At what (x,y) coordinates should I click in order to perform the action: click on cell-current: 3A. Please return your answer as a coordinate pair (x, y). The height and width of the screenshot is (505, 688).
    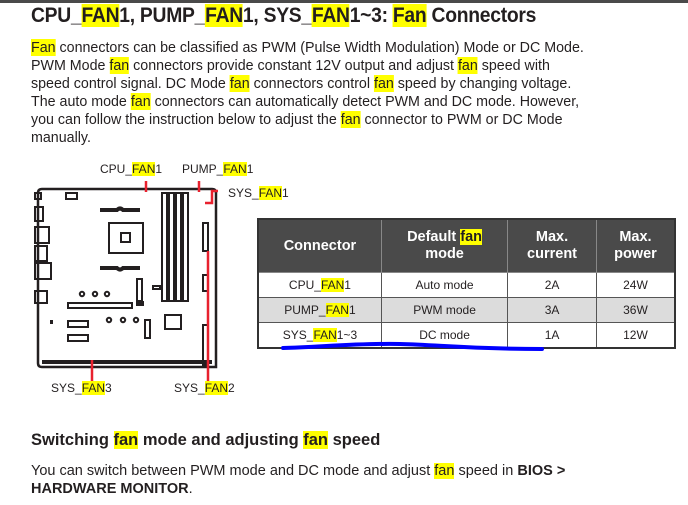
    Looking at the image, I should click on (552, 310).